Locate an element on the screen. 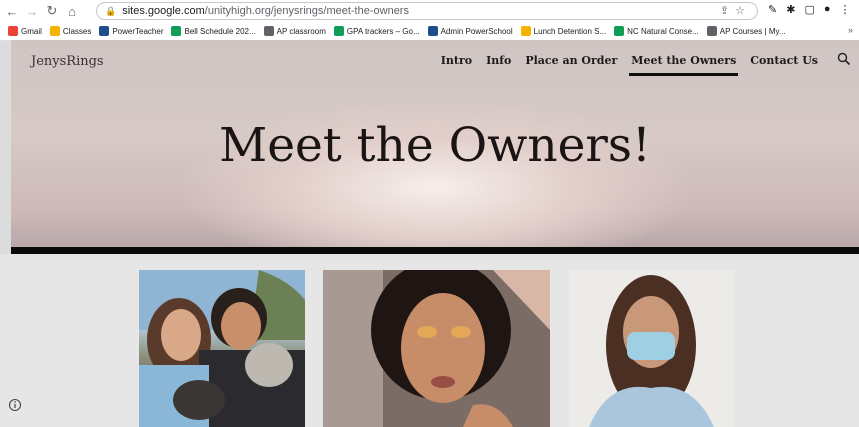 This screenshot has width=859, height=427. extension-icon: ✎ is located at coordinates (772, 9).